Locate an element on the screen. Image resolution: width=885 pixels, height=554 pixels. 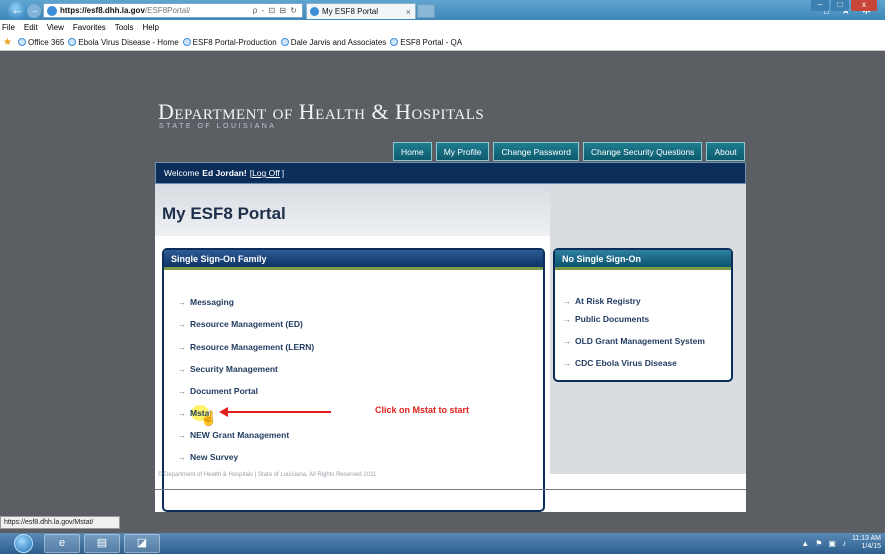
annotation-text: Click on Mstat to start is located at coordinates (422, 410).